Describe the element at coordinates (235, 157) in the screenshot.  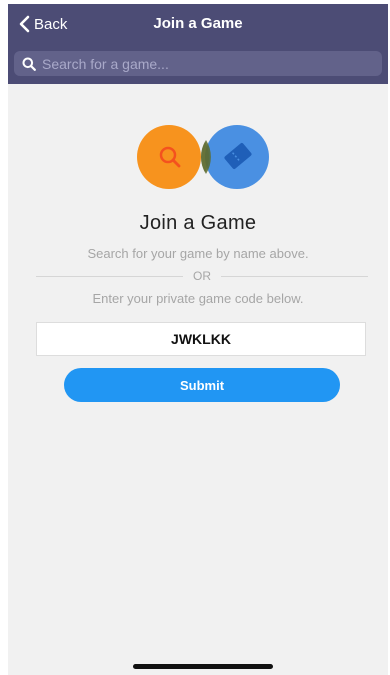
I see `ticket-circle-icon` at that location.